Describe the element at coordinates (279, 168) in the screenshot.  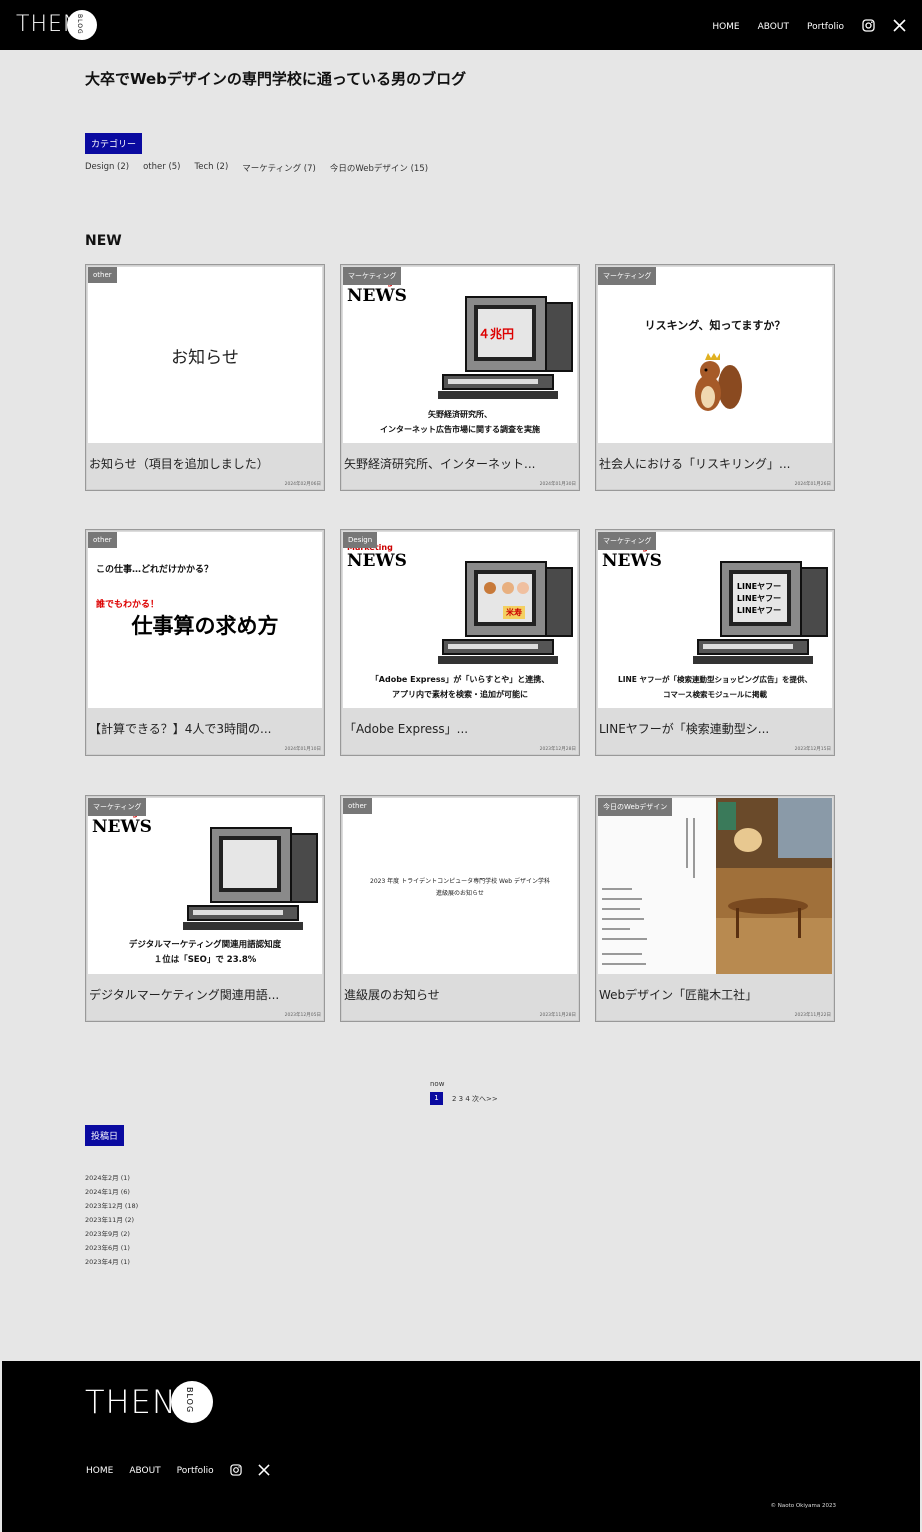
I see `category-link: マーケティング (7)` at that location.